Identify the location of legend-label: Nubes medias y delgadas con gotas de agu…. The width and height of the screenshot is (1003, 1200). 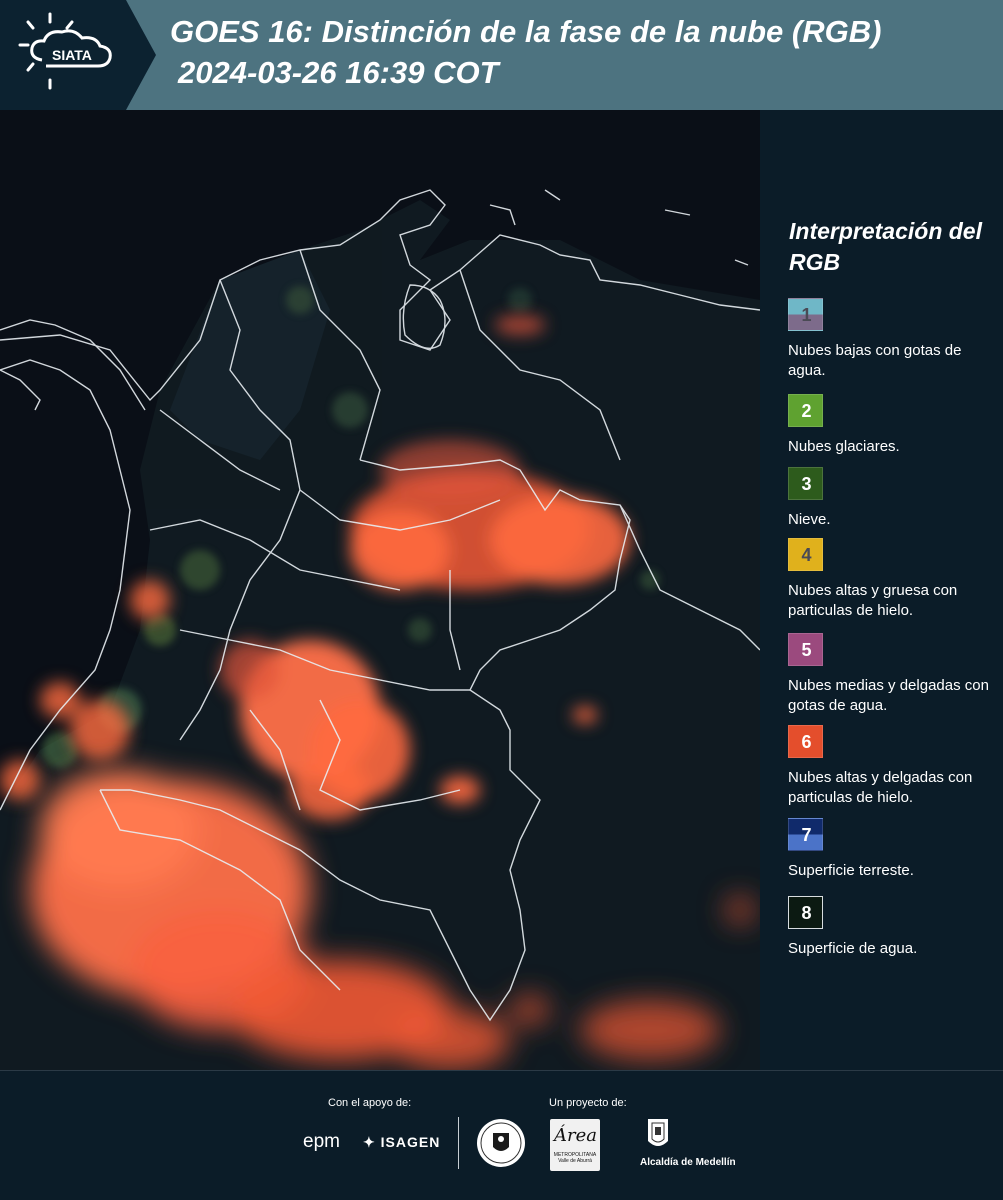
(888, 695).